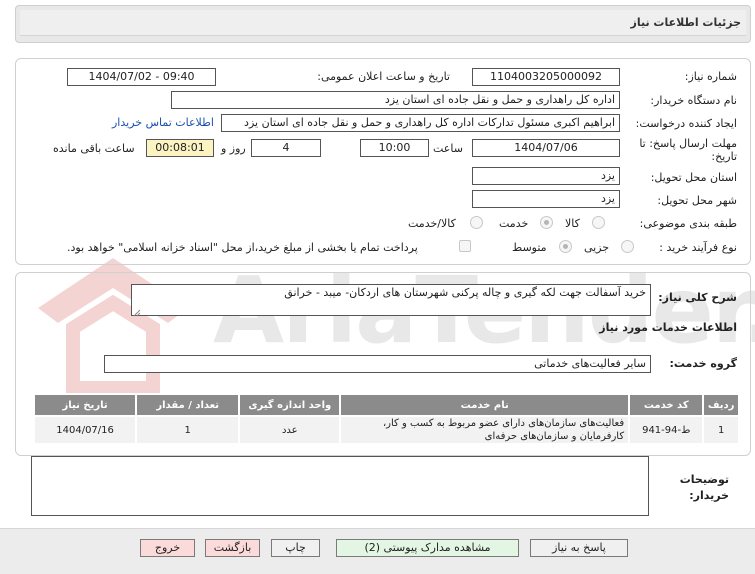 The image size is (755, 574). Describe the element at coordinates (188, 405) in the screenshot. I see `col-qty: تعداد / مقدار` at that location.